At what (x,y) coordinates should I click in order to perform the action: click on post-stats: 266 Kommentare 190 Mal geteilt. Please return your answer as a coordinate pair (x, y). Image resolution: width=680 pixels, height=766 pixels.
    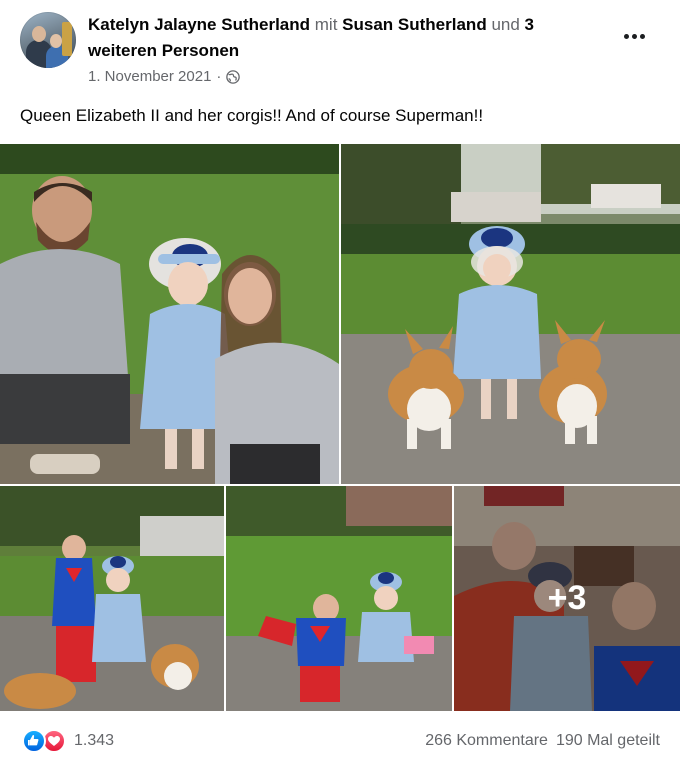
    Looking at the image, I should click on (542, 741).